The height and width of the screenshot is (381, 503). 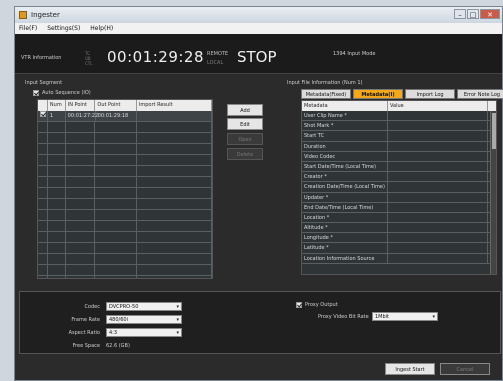 I want to click on metadata-key: Video Codec, so click(x=345, y=156).